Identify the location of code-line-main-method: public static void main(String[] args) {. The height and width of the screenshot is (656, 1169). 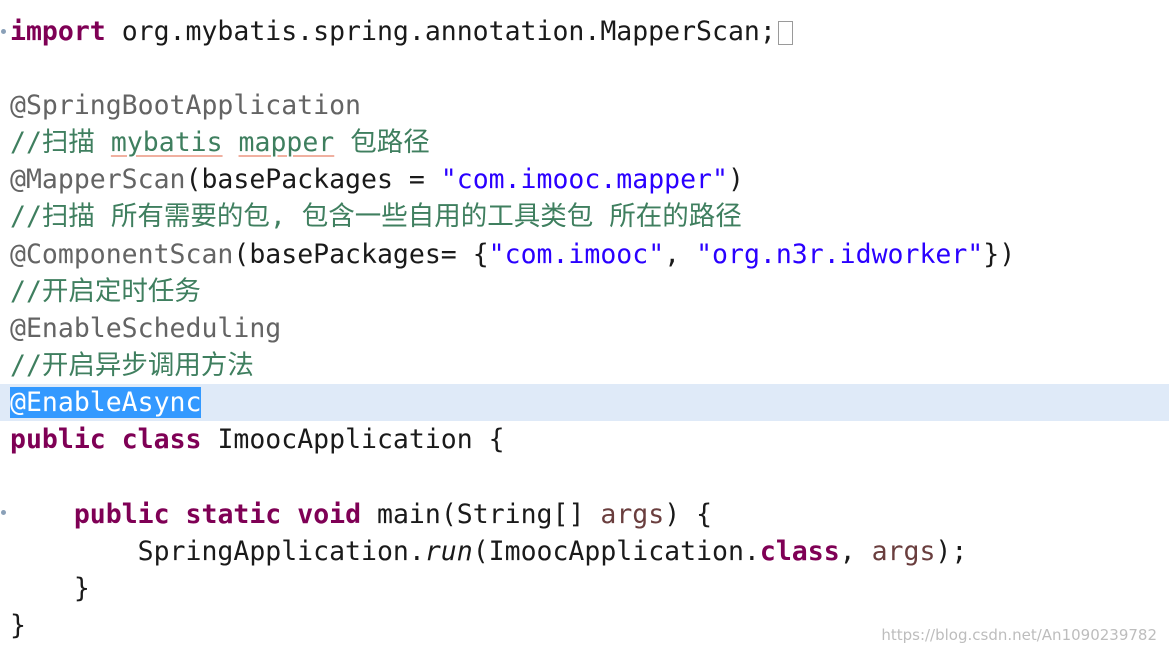
(584, 514).